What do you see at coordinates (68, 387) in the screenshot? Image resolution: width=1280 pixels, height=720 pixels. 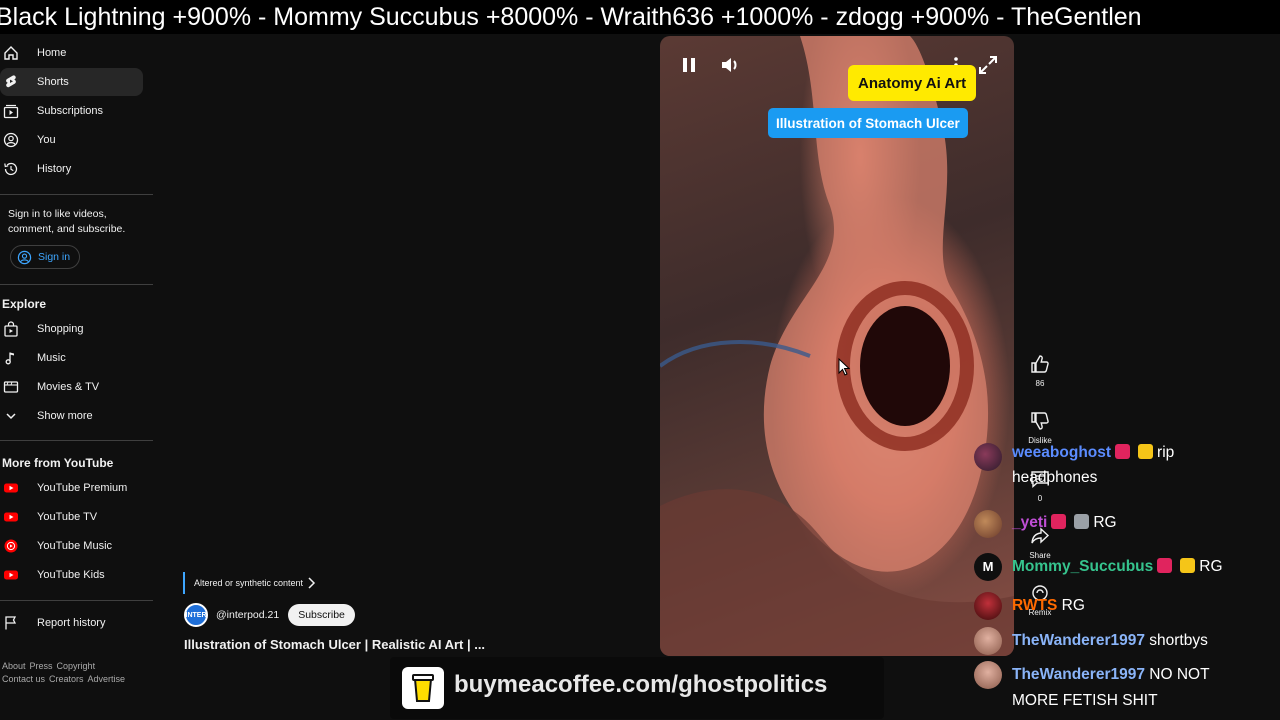 I see `sidebar-item-label: Movies & TV` at bounding box center [68, 387].